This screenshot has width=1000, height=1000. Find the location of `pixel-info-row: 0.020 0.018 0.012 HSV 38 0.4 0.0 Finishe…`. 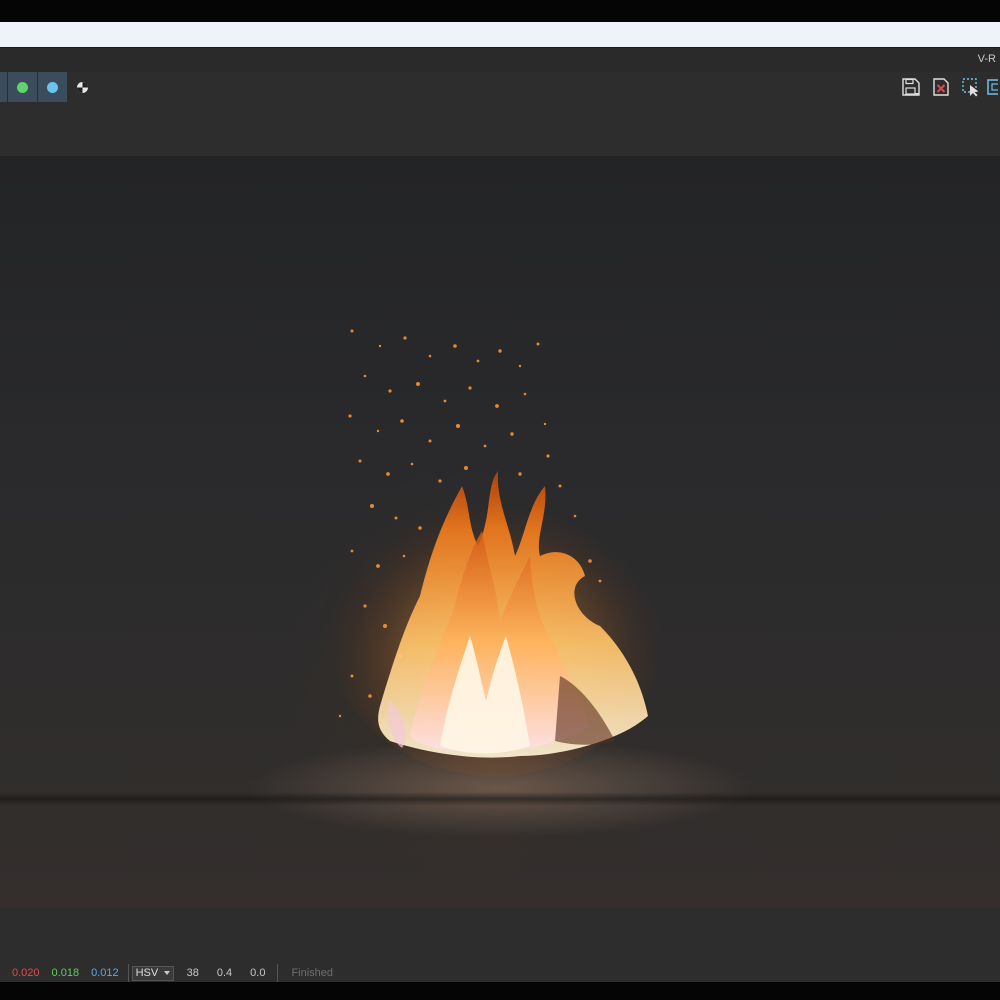

pixel-info-row: 0.020 0.018 0.012 HSV 38 0.4 0.0 Finishe… is located at coordinates (166, 973).